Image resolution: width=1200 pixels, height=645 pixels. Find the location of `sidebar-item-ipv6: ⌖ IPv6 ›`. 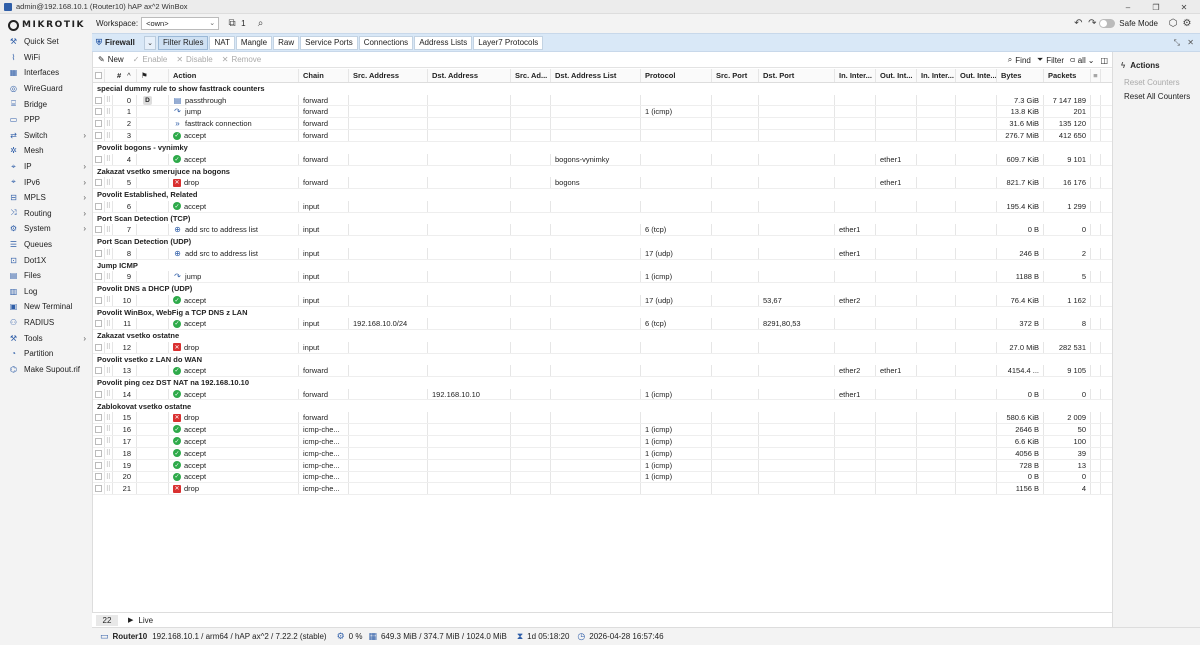

sidebar-item-ipv6: ⌖ IPv6 › is located at coordinates (46, 182).